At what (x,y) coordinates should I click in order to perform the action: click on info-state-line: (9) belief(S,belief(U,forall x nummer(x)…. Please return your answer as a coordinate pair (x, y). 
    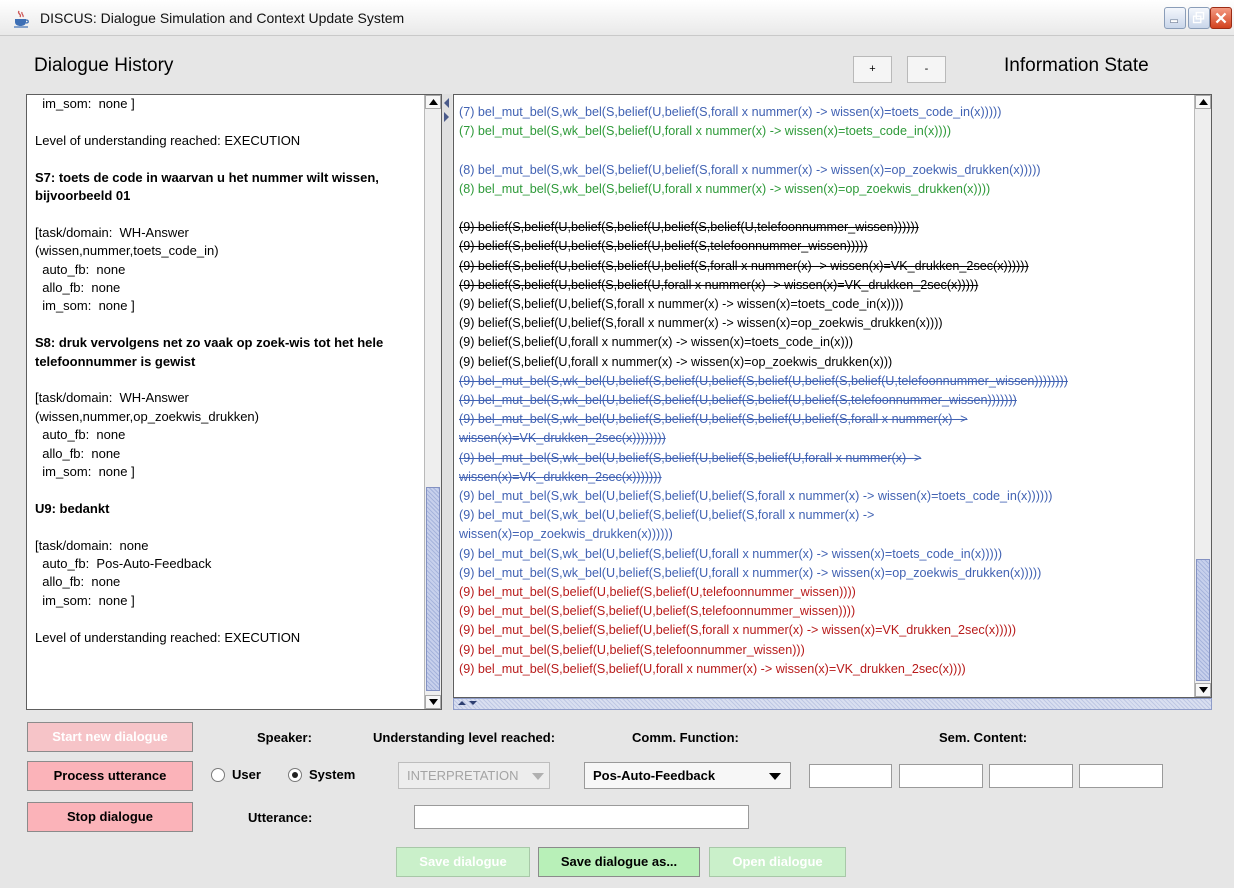
    Looking at the image, I should click on (676, 361).